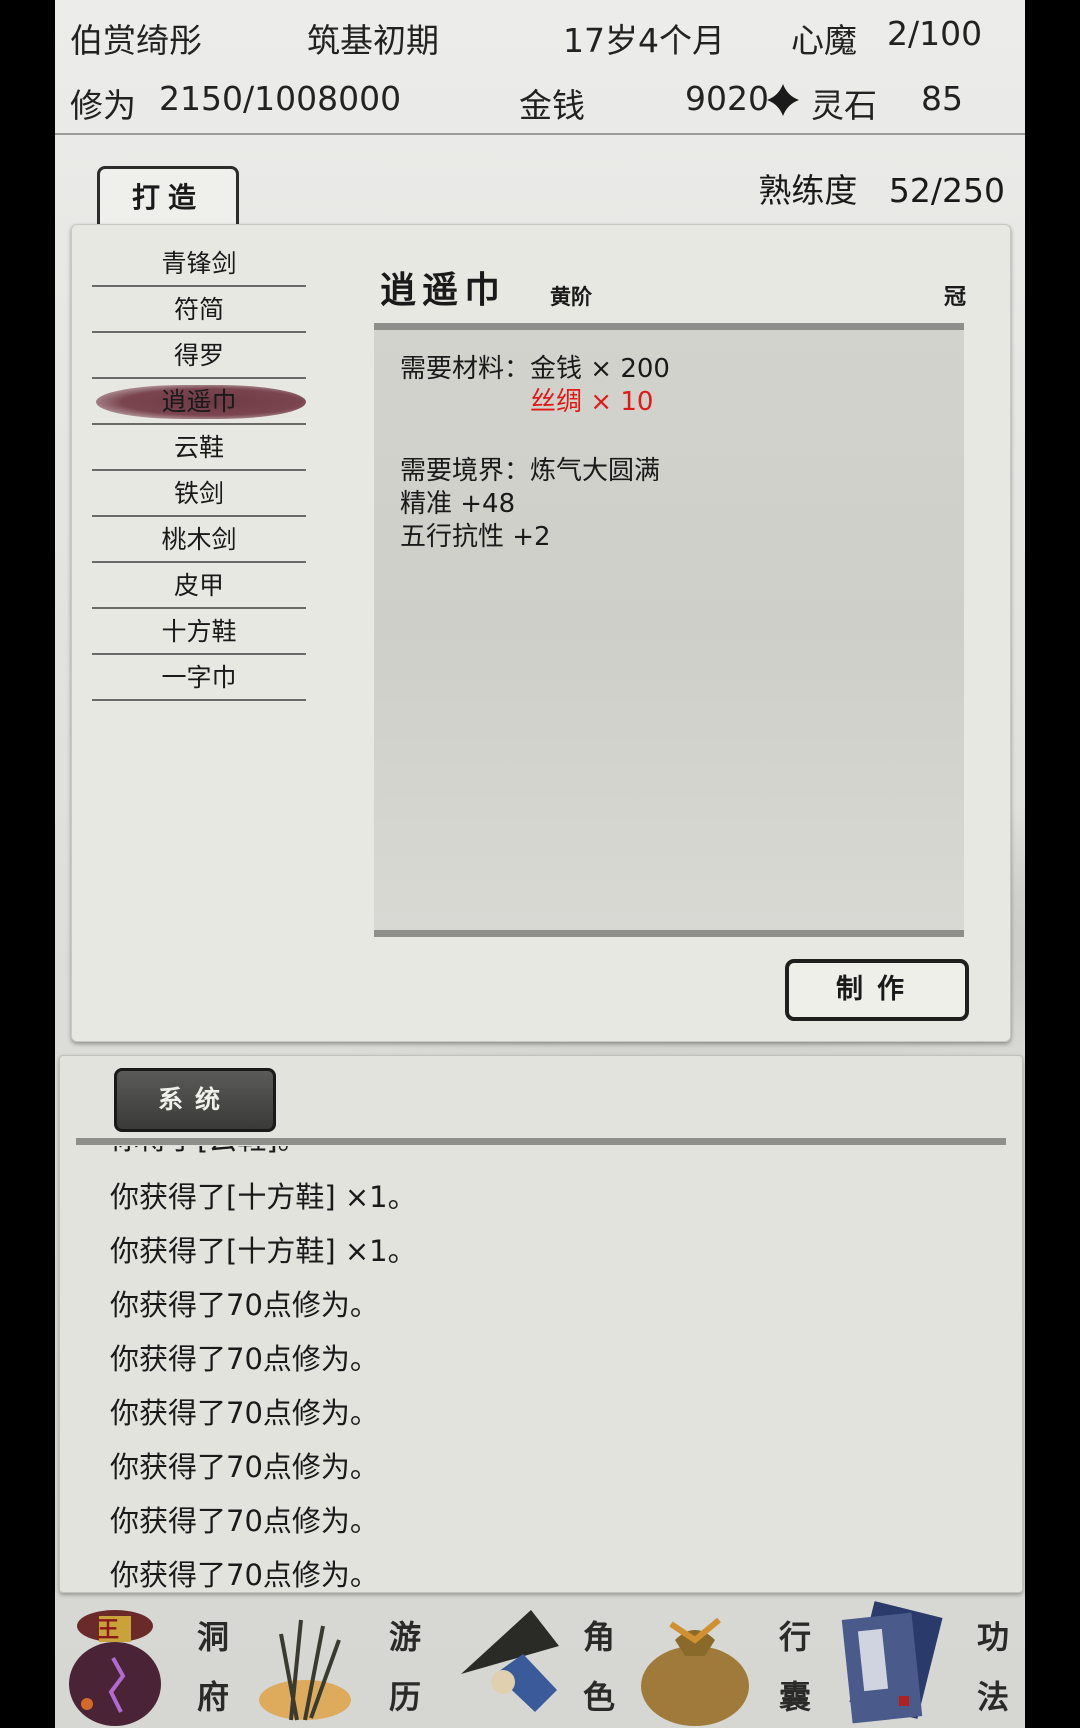 This screenshot has width=1080, height=1728. I want to click on heart-demon-value: 2/100, so click(935, 33).